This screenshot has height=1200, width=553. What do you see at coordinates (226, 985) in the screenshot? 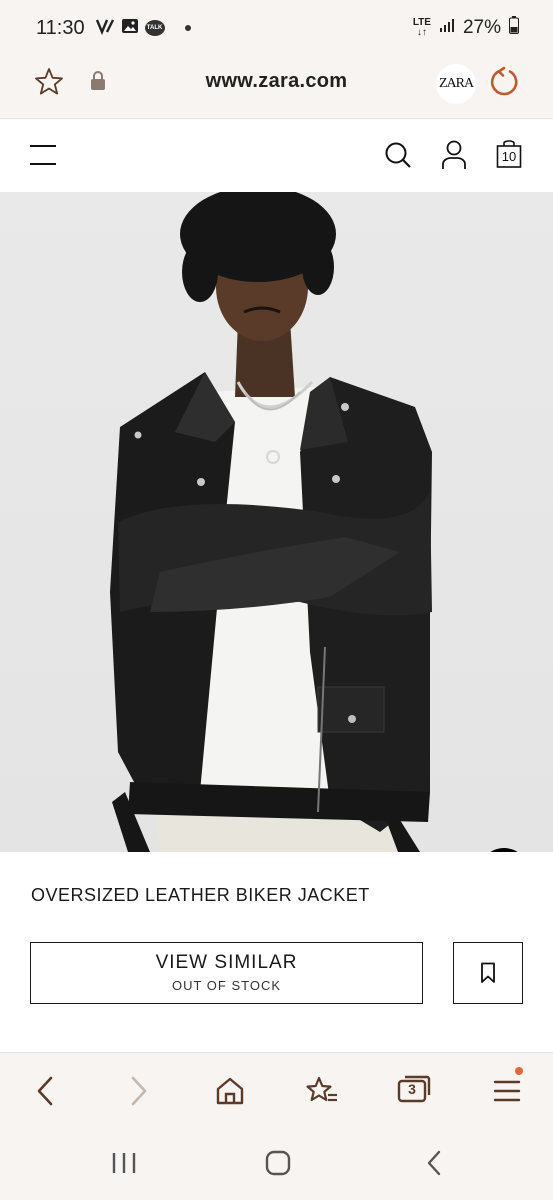
I see `stock-status: OUT OF STOCK` at bounding box center [226, 985].